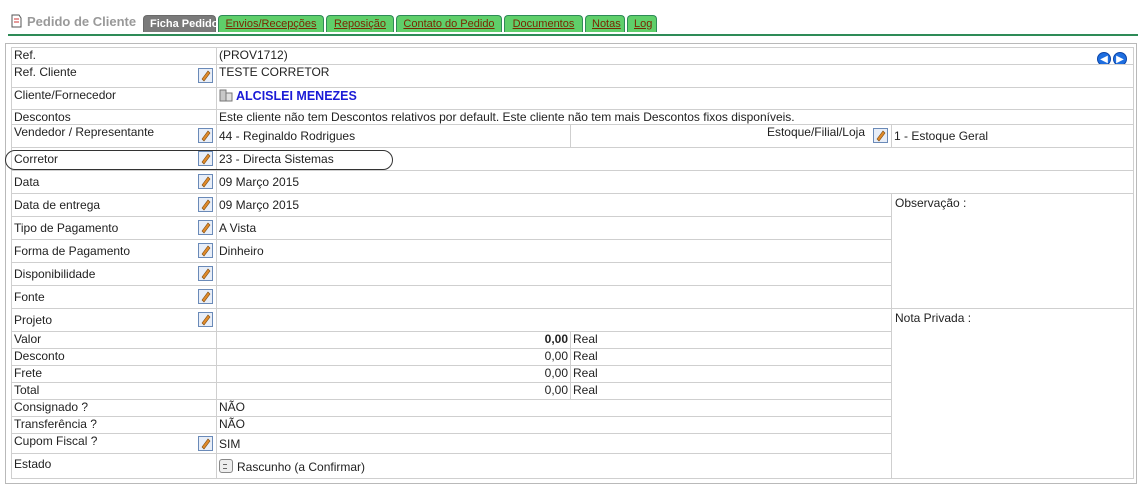  Describe the element at coordinates (82, 21) in the screenshot. I see `app-title-text: Pedido de Cliente` at that location.